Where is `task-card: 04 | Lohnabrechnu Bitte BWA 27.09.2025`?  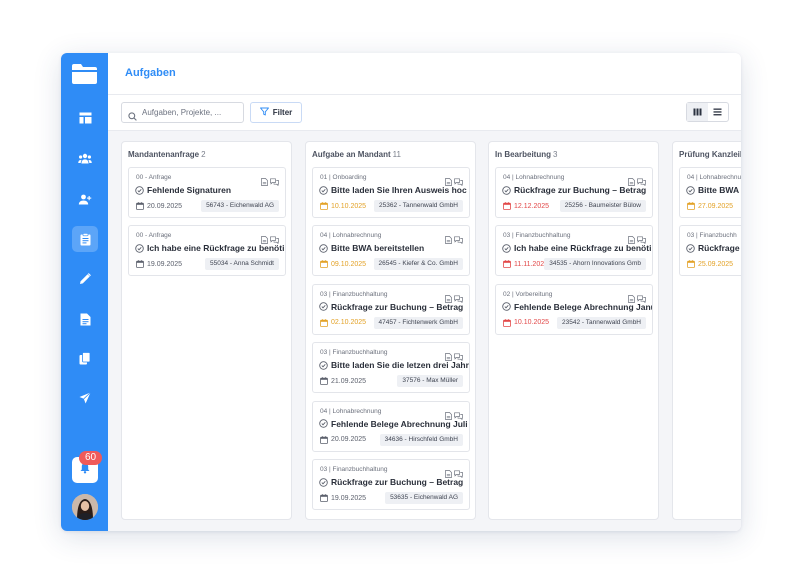
task-card: 04 | Lohnabrechnu Bitte BWA 27.09.2025 is located at coordinates (710, 192).